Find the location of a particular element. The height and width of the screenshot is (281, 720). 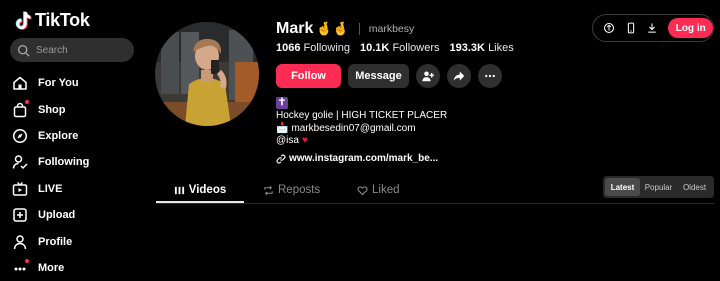

search-input is located at coordinates (81, 50).